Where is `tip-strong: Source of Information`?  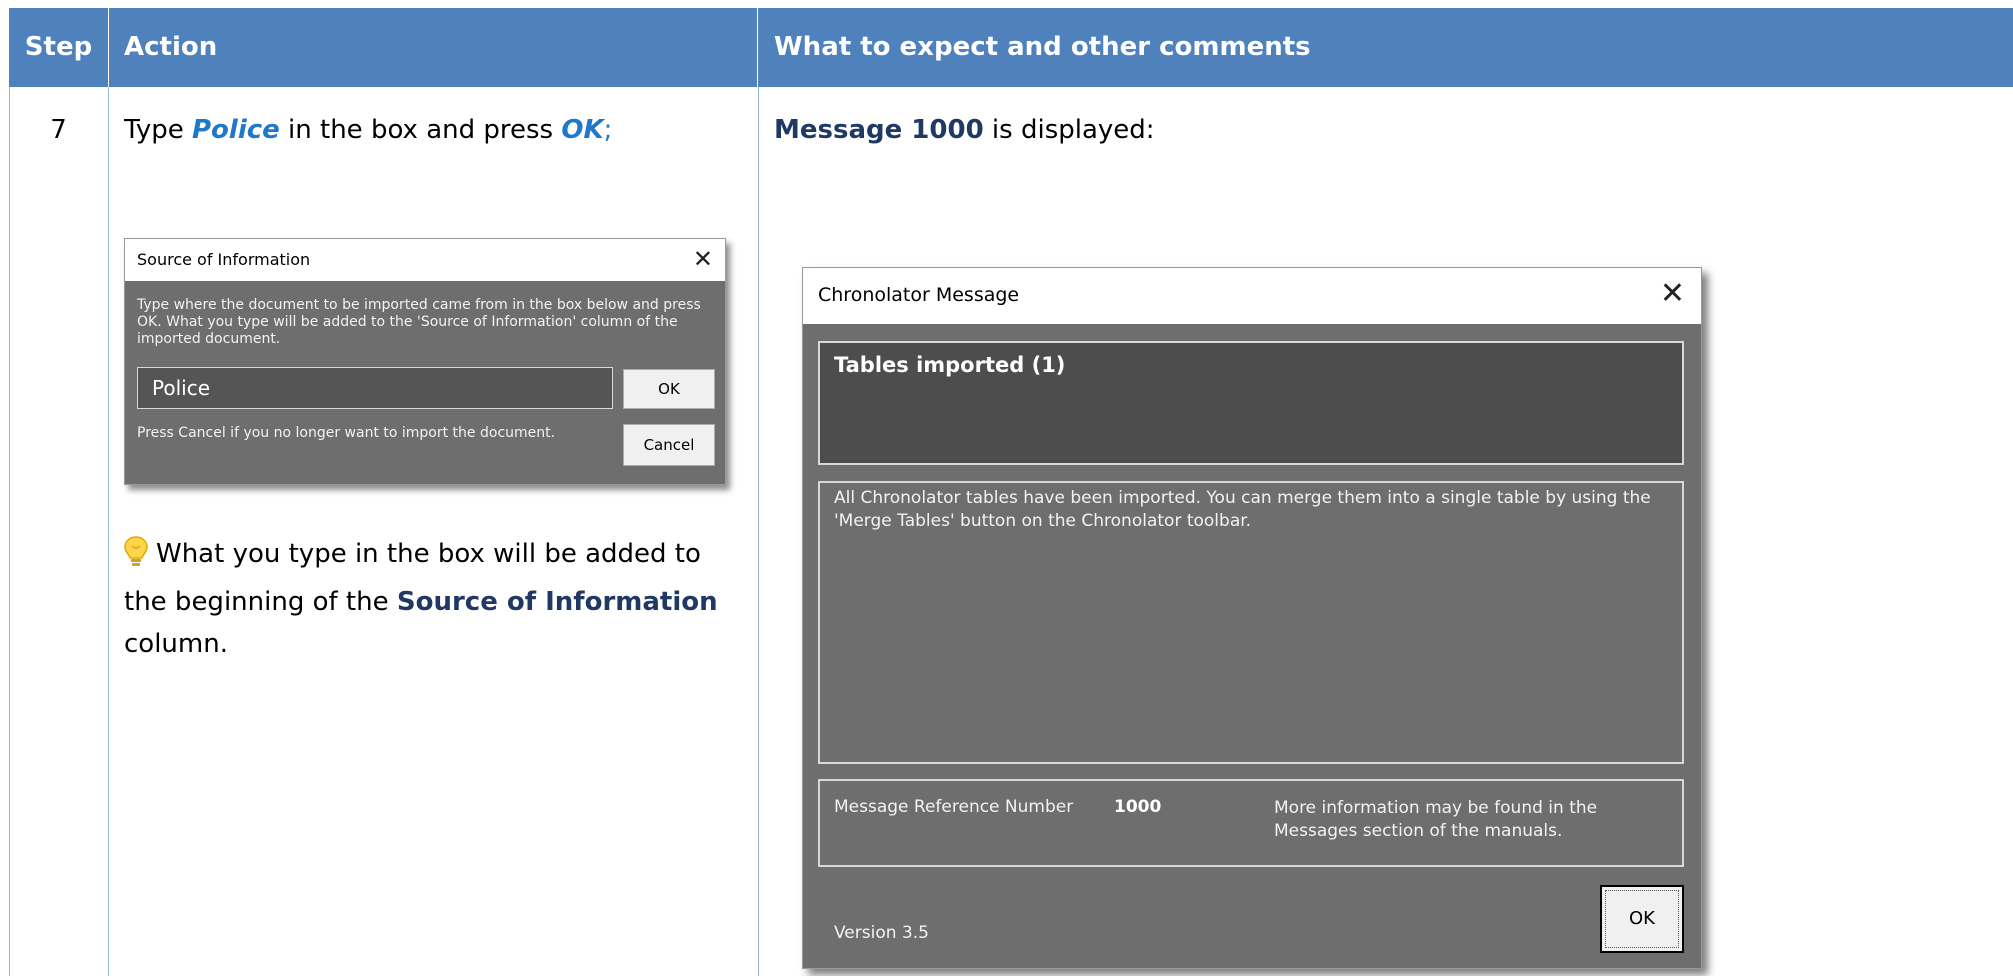
tip-strong: Source of Information is located at coordinates (557, 602).